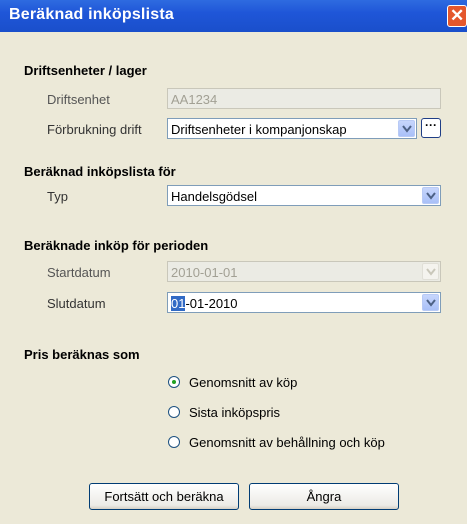  What do you see at coordinates (214, 196) in the screenshot?
I see `type-value: Handelsgödsel` at bounding box center [214, 196].